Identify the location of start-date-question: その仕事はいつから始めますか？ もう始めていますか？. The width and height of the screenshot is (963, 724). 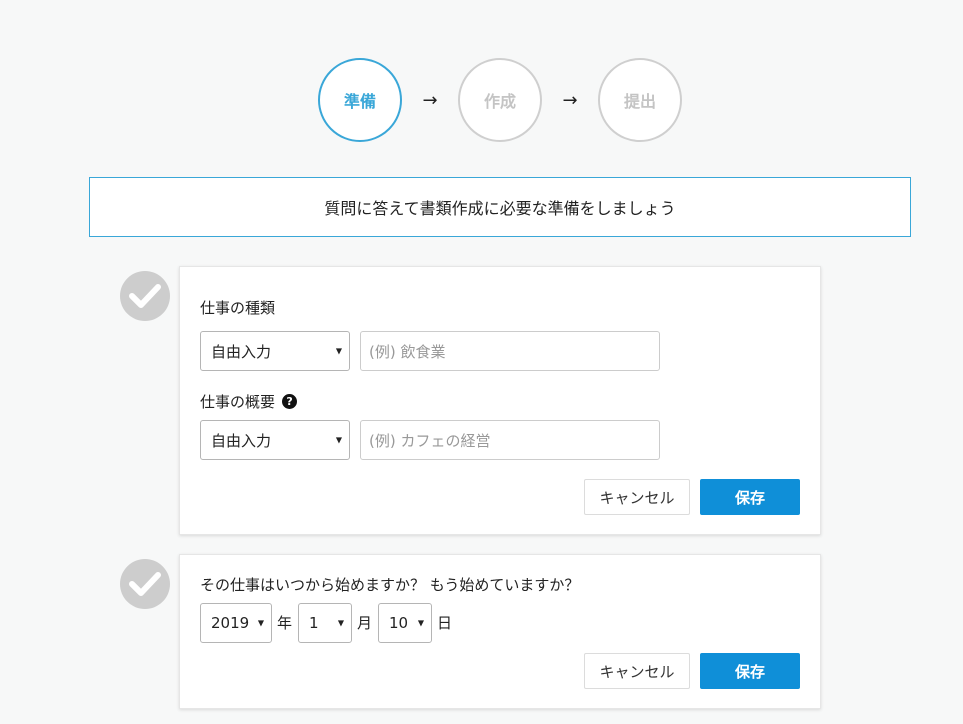
(390, 585).